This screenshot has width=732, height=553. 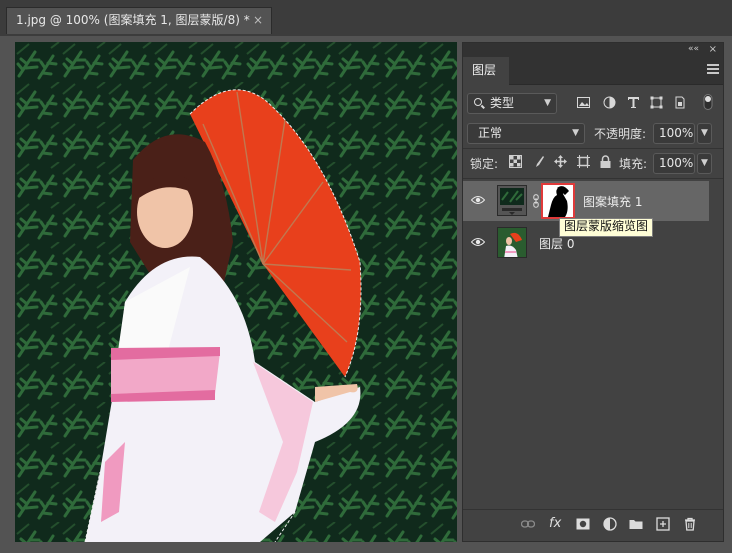 I want to click on tab-layers: 图层, so click(x=486, y=71).